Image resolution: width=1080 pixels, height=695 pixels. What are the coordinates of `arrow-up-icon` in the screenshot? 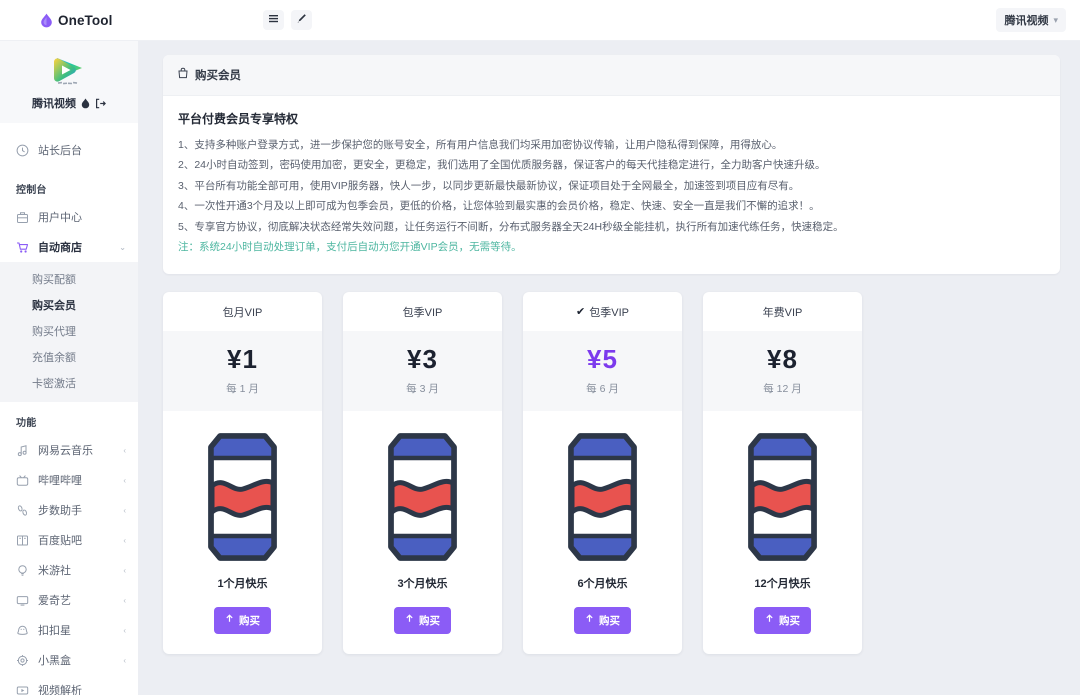 It's located at (589, 620).